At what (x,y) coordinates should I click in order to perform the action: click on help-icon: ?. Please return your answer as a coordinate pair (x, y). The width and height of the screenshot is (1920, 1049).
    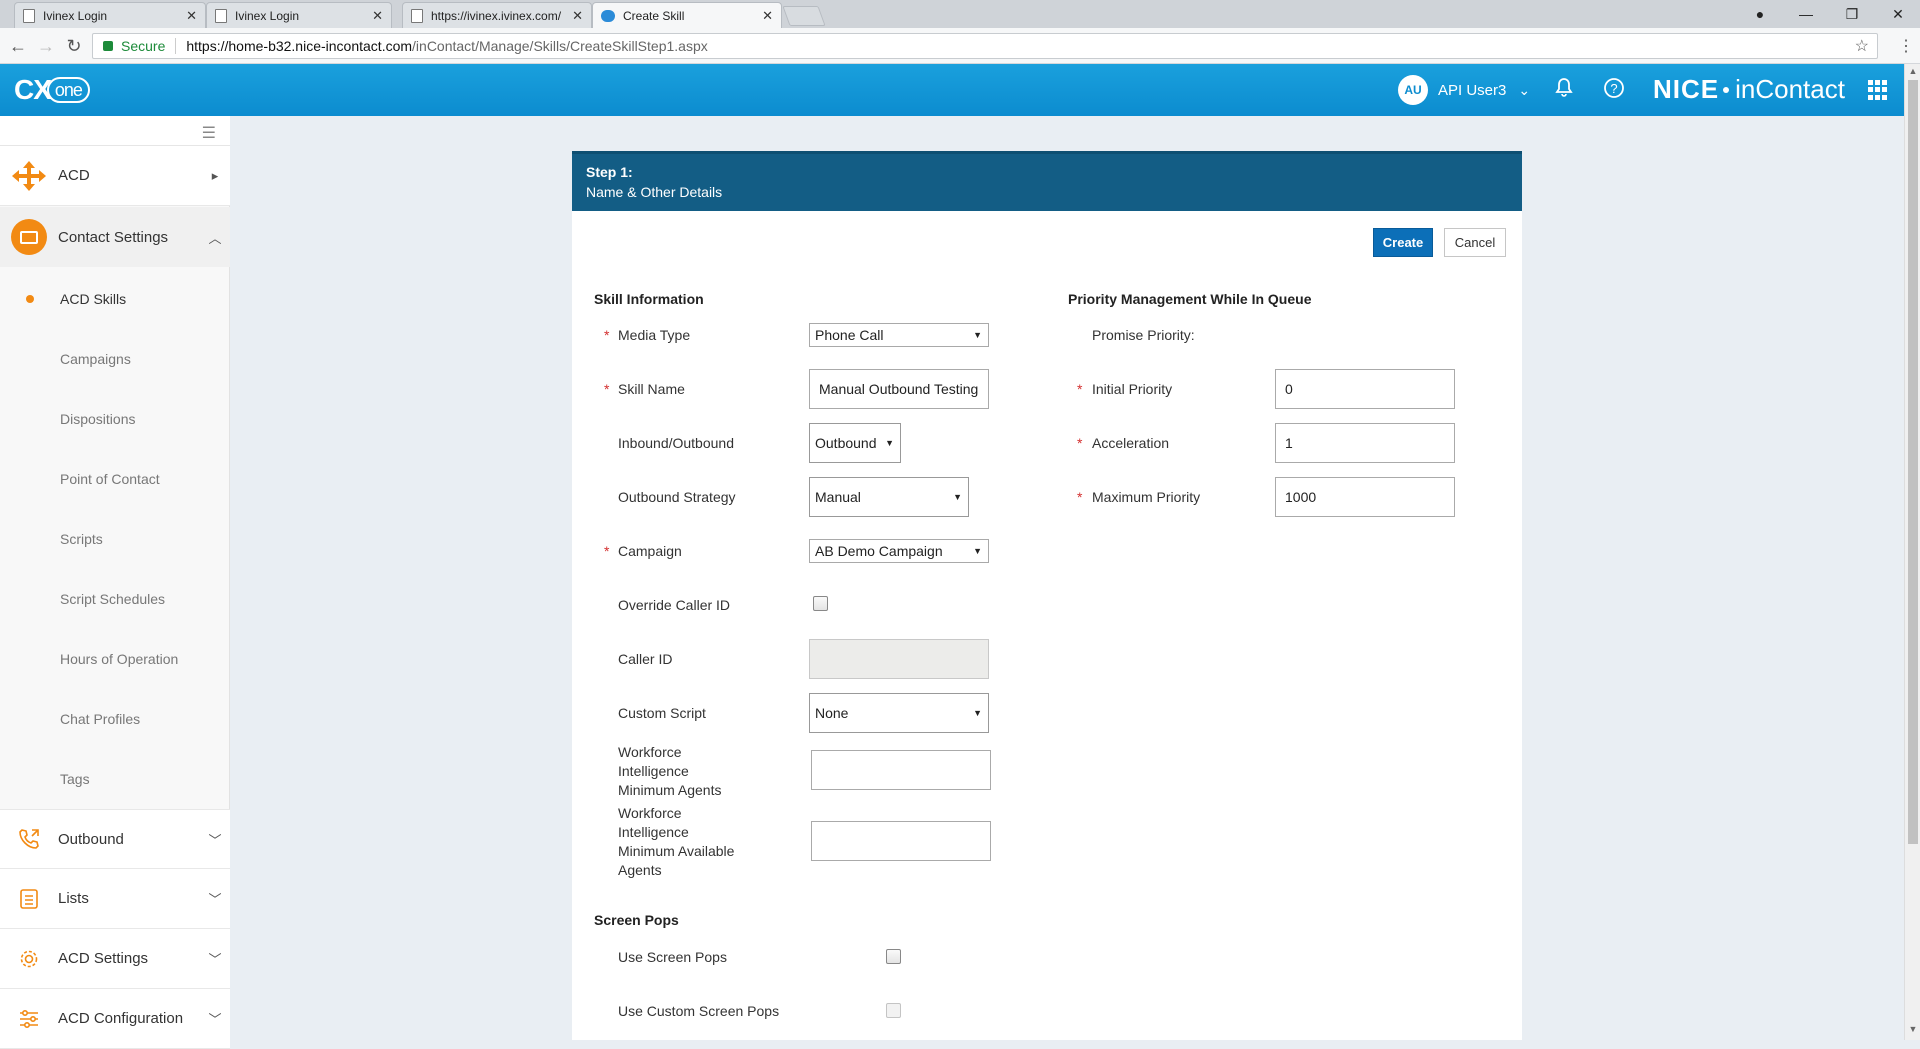
    Looking at the image, I should click on (1614, 90).